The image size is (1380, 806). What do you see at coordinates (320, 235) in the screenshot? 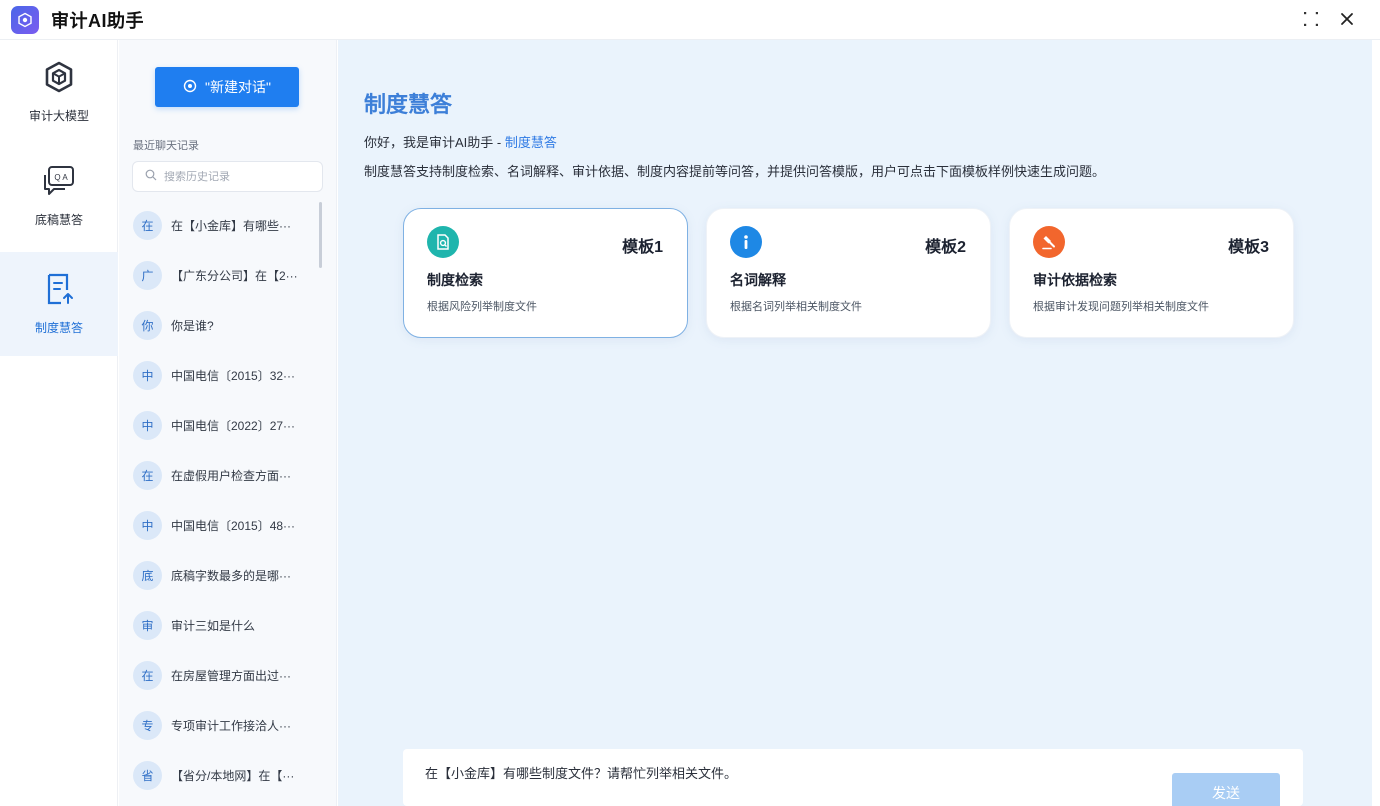
I see `history-scrollbar` at bounding box center [320, 235].